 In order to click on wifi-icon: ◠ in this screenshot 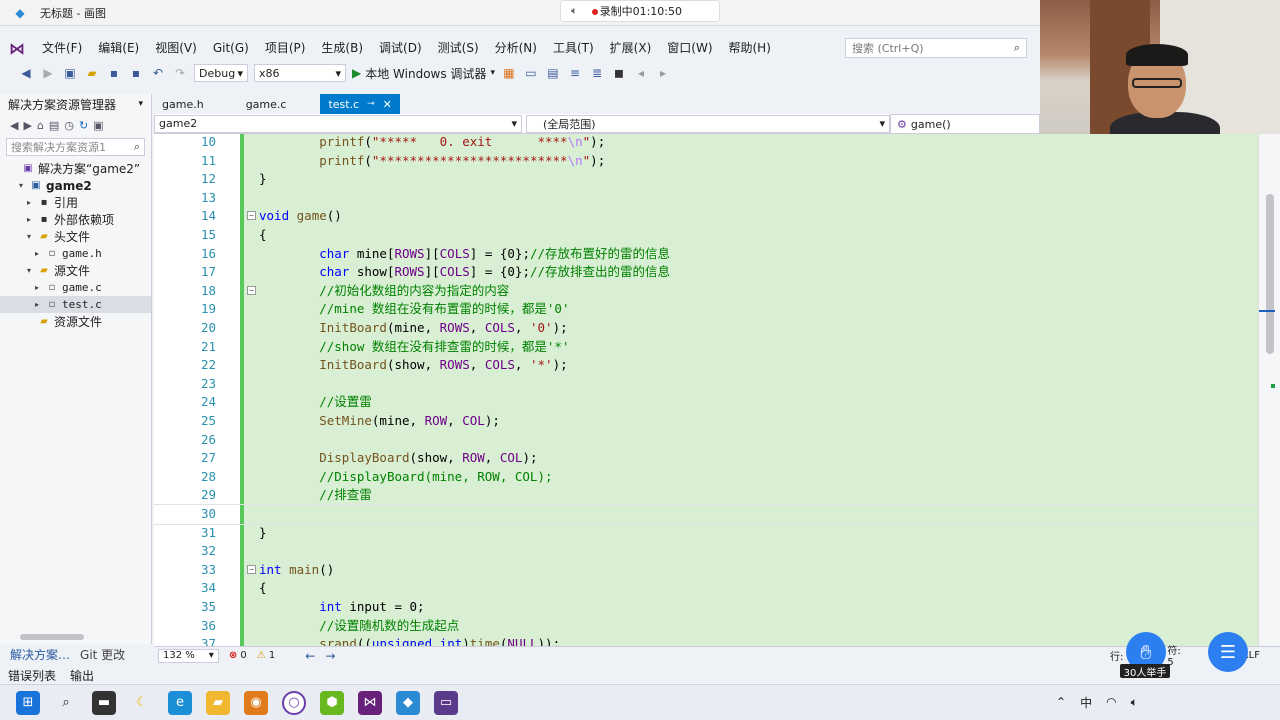, I will do `click(1111, 702)`.